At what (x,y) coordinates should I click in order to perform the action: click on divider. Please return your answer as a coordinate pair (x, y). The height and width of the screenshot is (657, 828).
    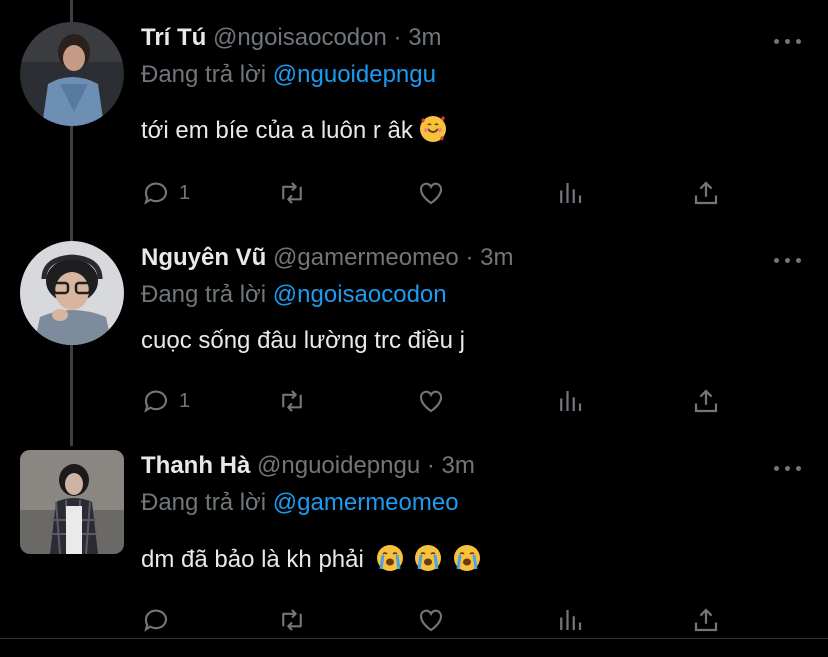
    Looking at the image, I should click on (414, 638).